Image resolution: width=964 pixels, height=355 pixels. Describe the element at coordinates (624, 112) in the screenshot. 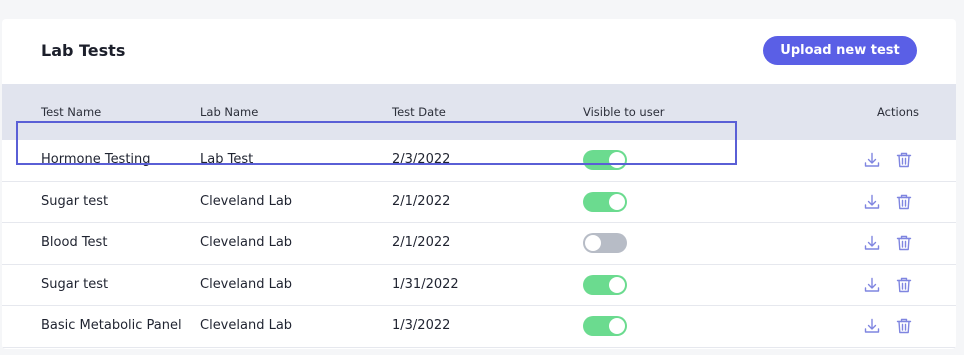

I see `column-header-visible: Visible to user` at that location.